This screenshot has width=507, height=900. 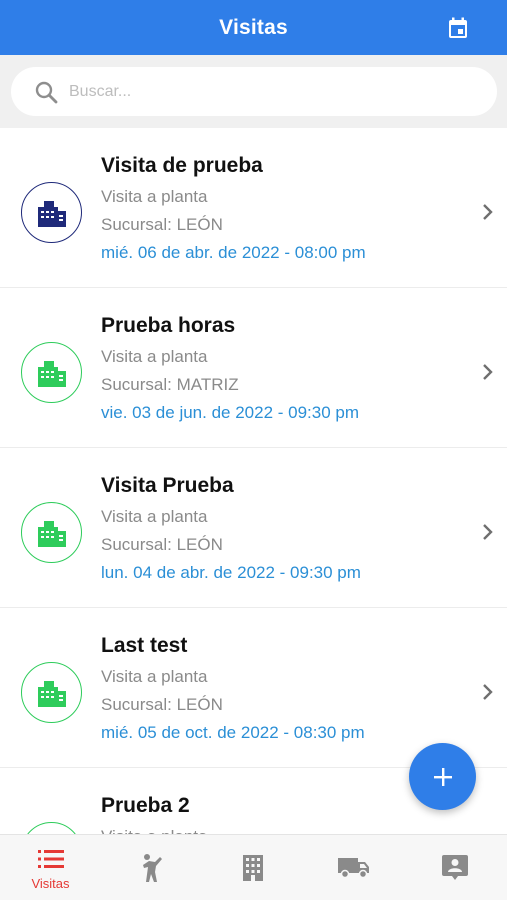 I want to click on page-title: Visitas, so click(x=253, y=27).